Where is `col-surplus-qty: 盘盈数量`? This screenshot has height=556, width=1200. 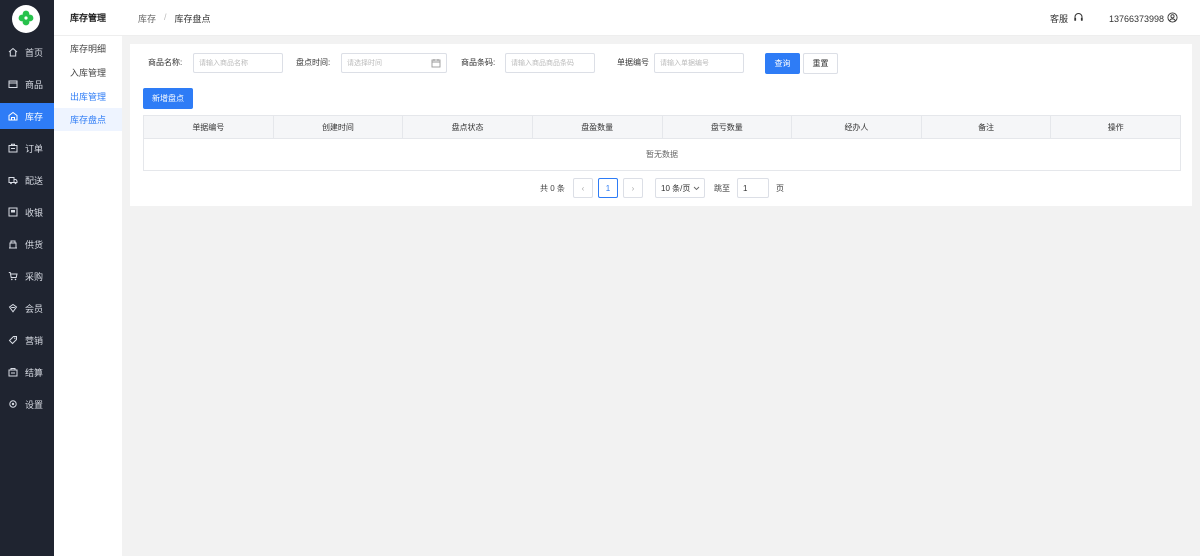 col-surplus-qty: 盘盈数量 is located at coordinates (598, 127).